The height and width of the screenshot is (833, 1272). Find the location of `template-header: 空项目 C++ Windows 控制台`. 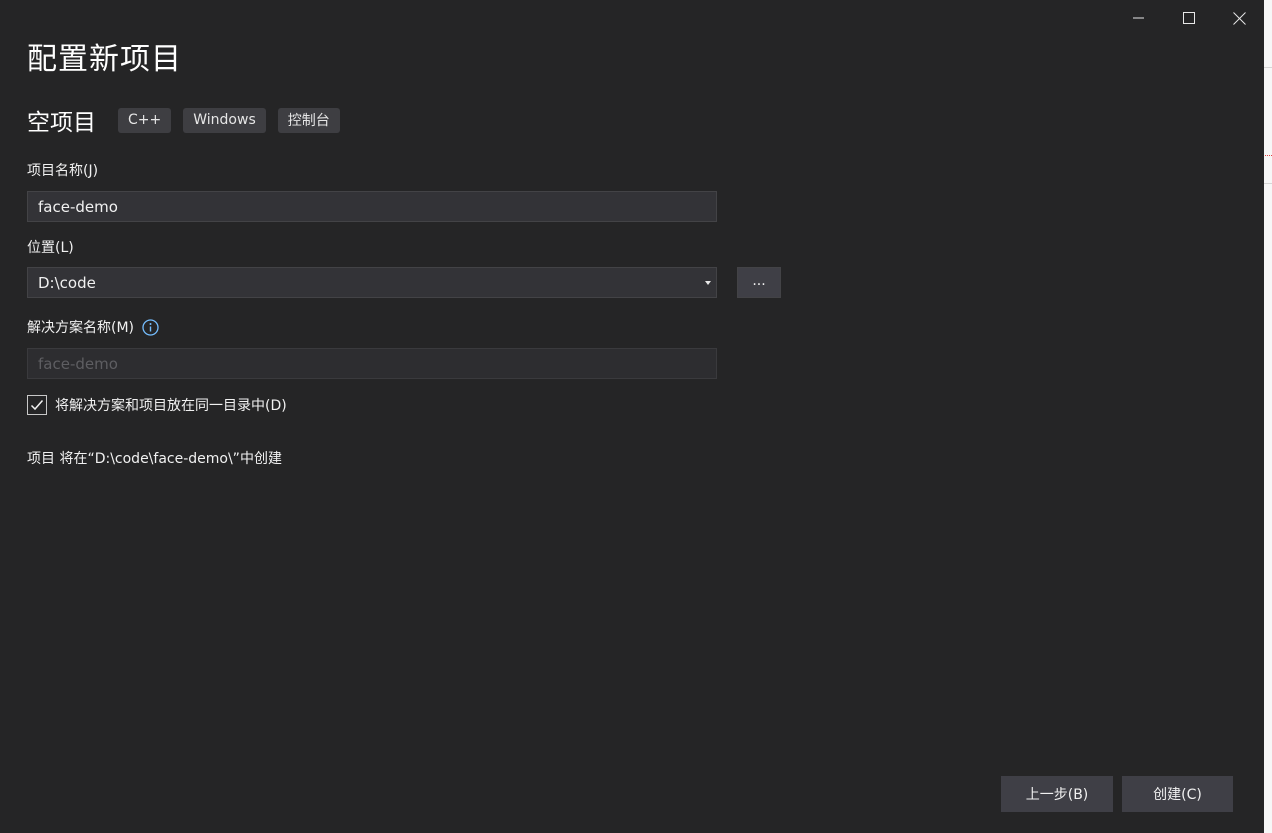

template-header: 空项目 C++ Windows 控制台 is located at coordinates (189, 120).